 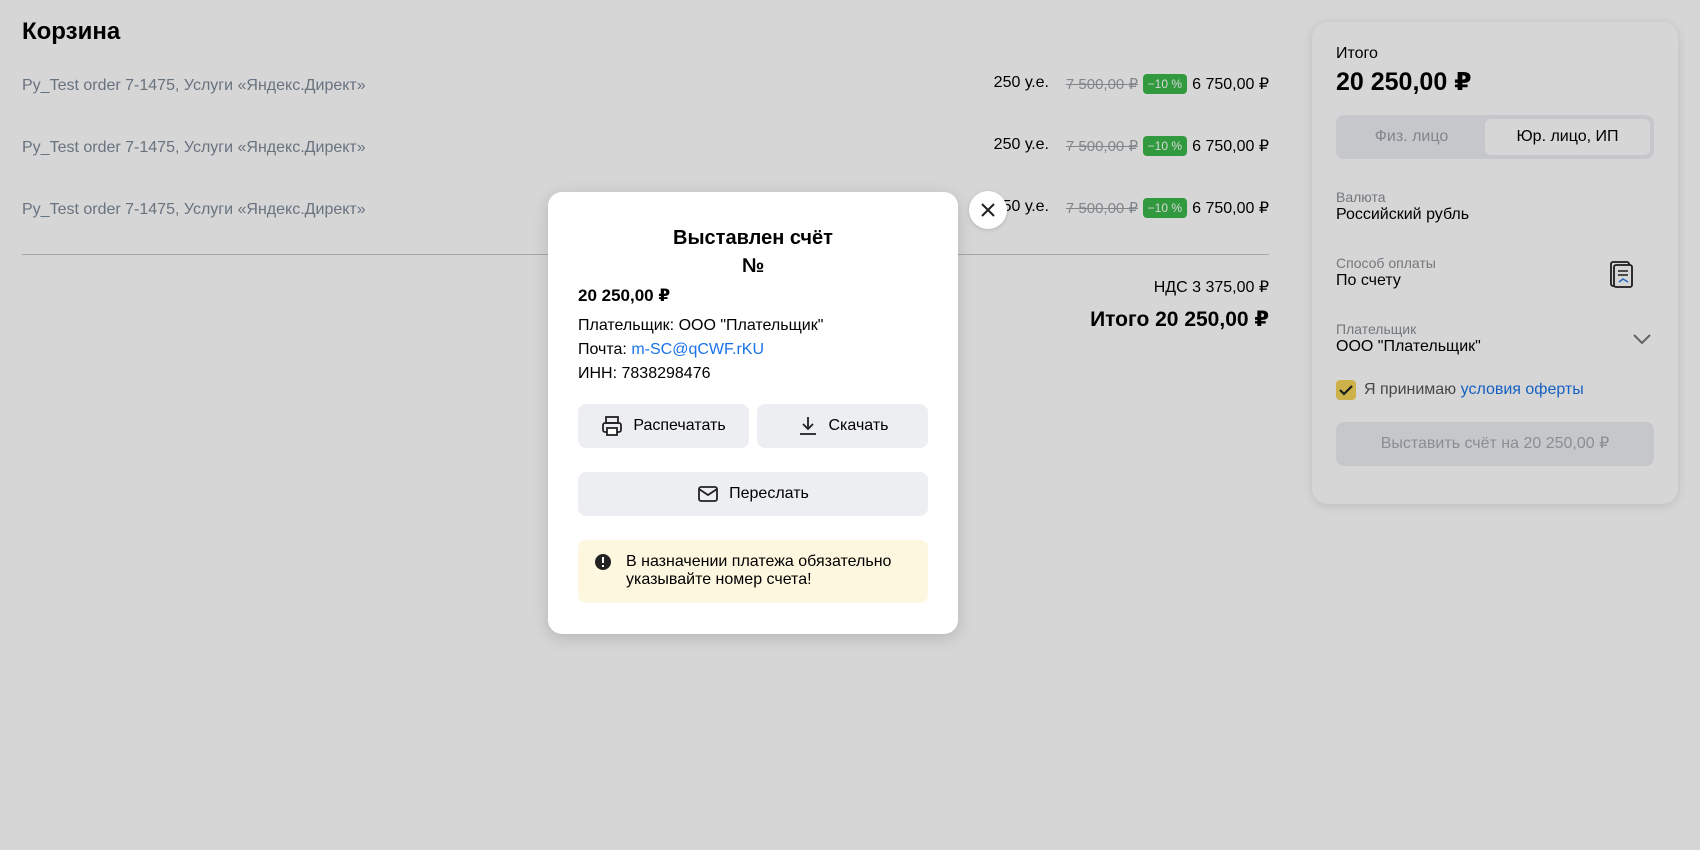 What do you see at coordinates (679, 425) in the screenshot?
I see `print-label: Распечатать` at bounding box center [679, 425].